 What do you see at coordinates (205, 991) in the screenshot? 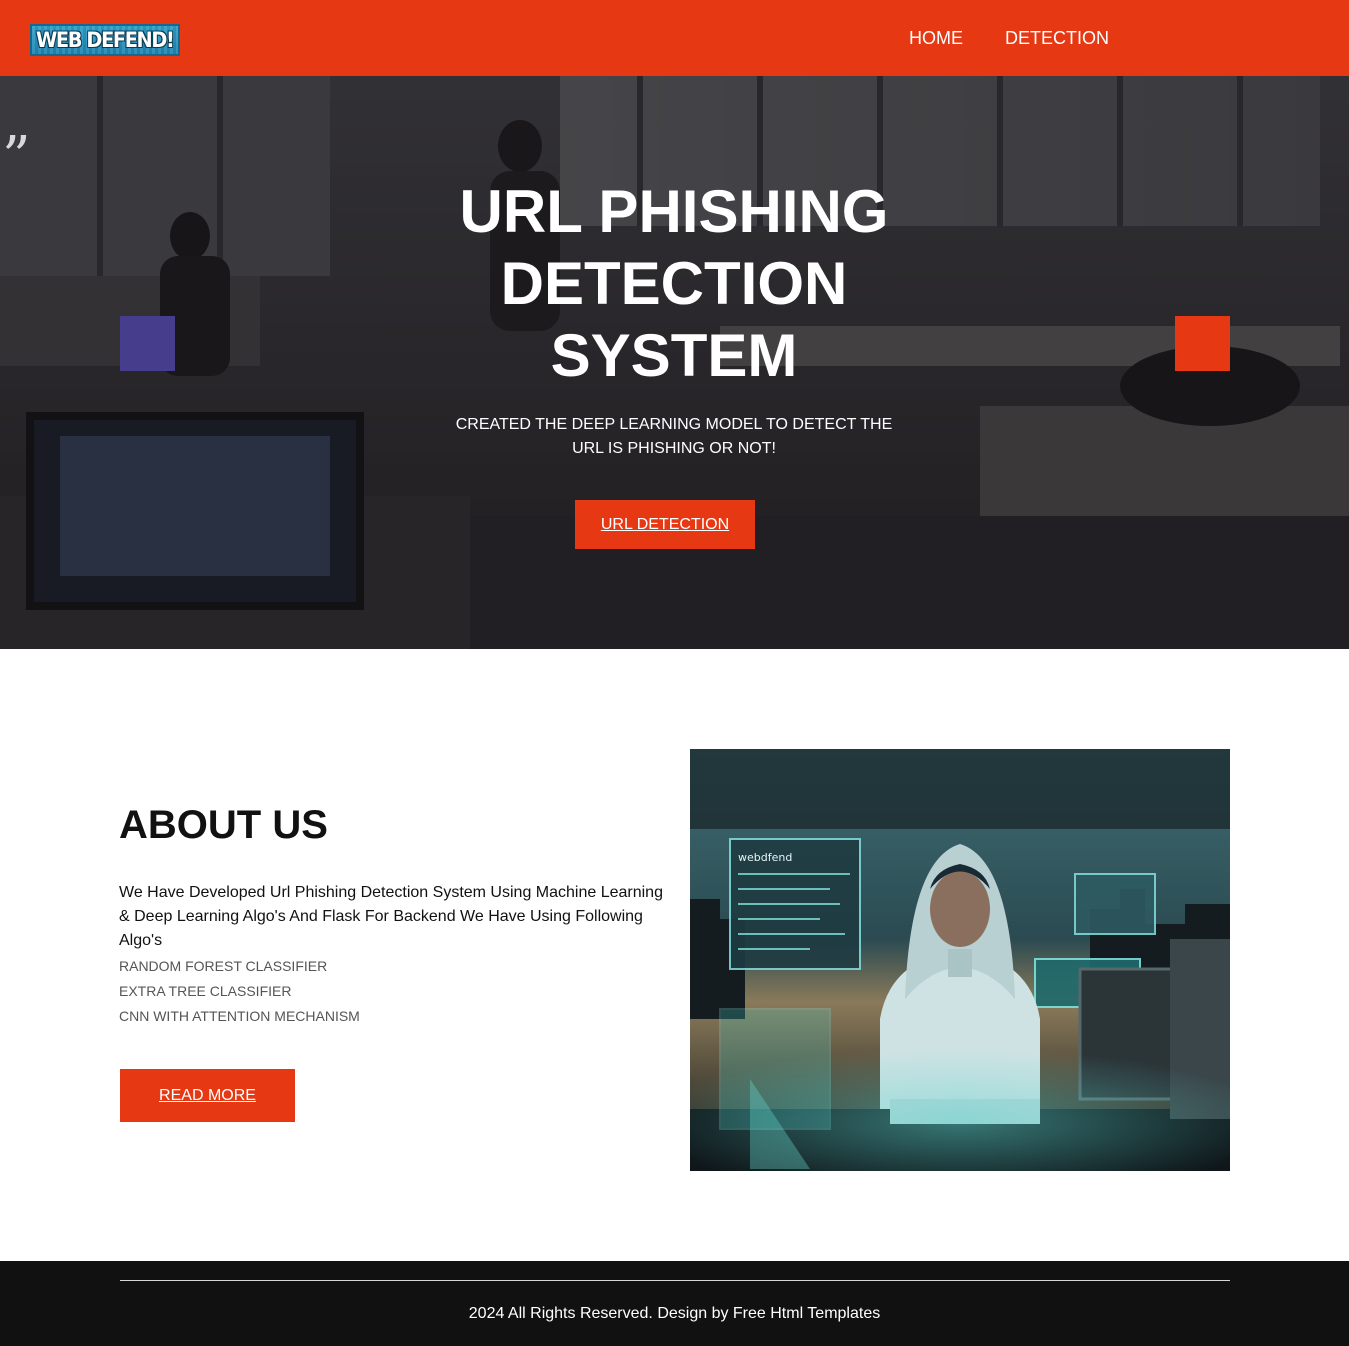
I see `list-item: EXTRA TREE CLASSIFIER` at bounding box center [205, 991].